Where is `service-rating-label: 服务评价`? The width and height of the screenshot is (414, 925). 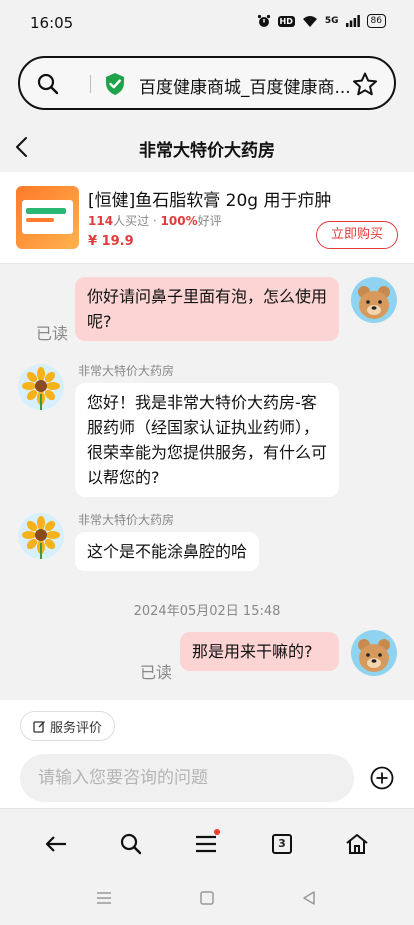 service-rating-label: 服务评价 is located at coordinates (76, 728).